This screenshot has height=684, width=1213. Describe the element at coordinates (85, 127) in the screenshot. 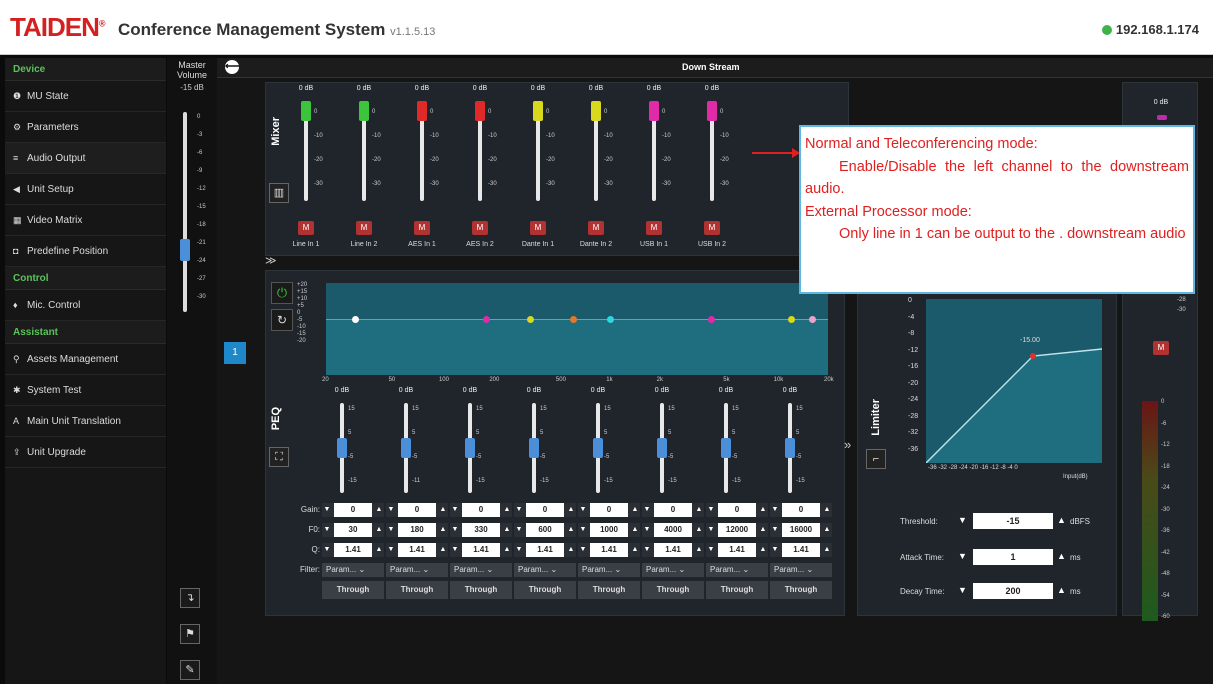

I see `sidebar-item-parameters: ⚙ Parameters` at that location.